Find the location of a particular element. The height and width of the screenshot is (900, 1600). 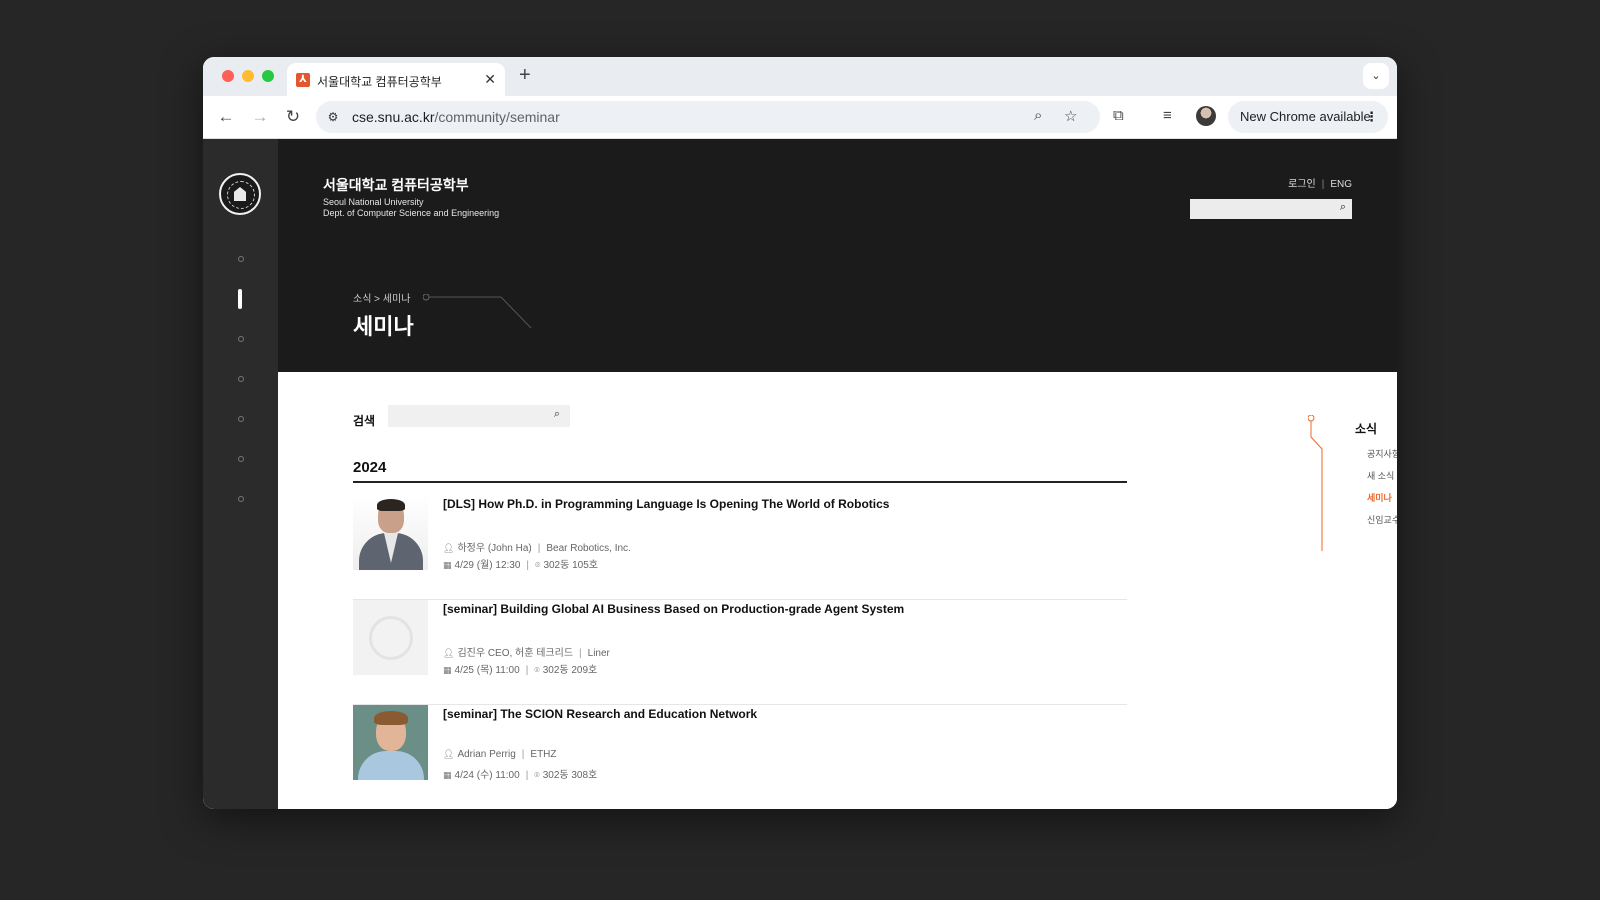

back-icon: ← is located at coordinates (226, 117).